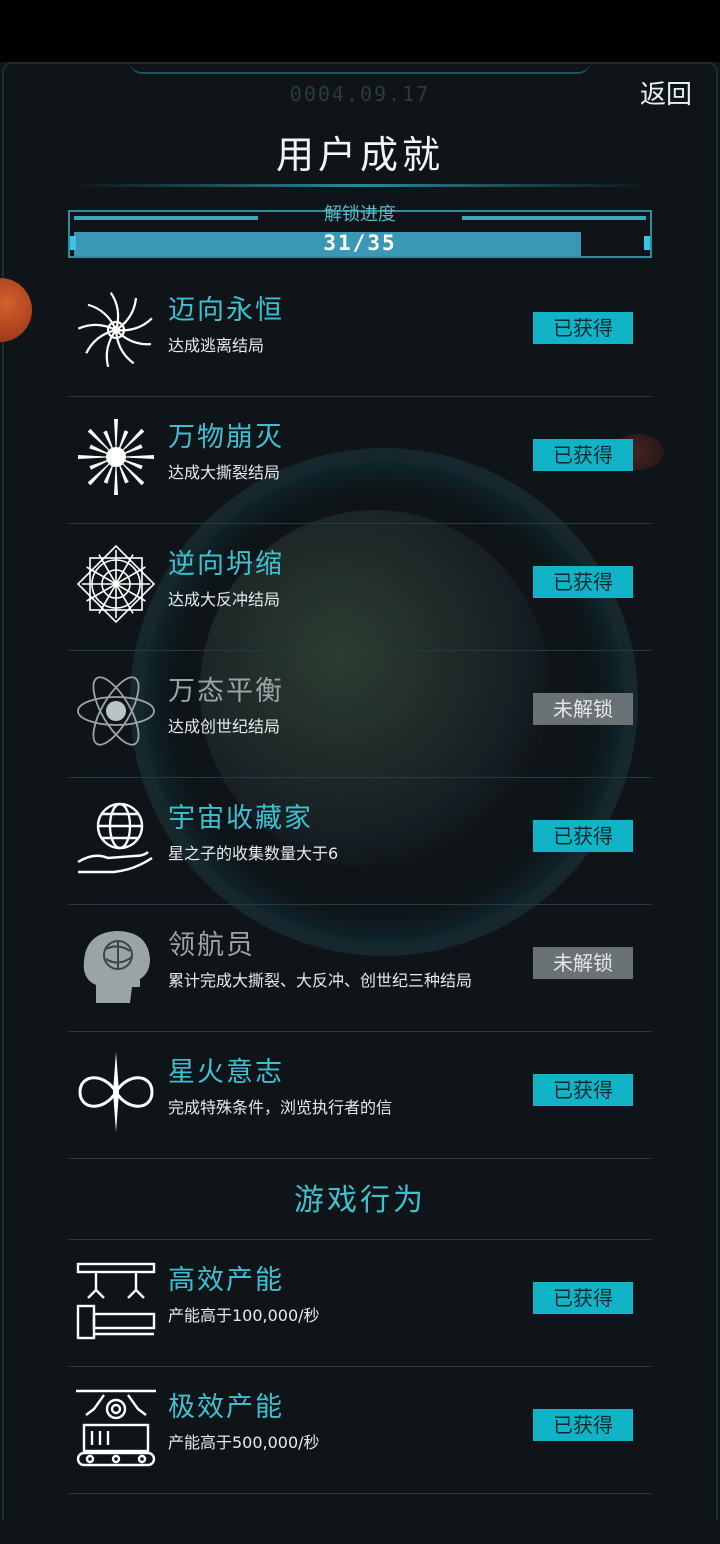  Describe the element at coordinates (360, 587) in the screenshot. I see `achievement-item: 逆向坍缩达成大反冲结局 已获得` at that location.